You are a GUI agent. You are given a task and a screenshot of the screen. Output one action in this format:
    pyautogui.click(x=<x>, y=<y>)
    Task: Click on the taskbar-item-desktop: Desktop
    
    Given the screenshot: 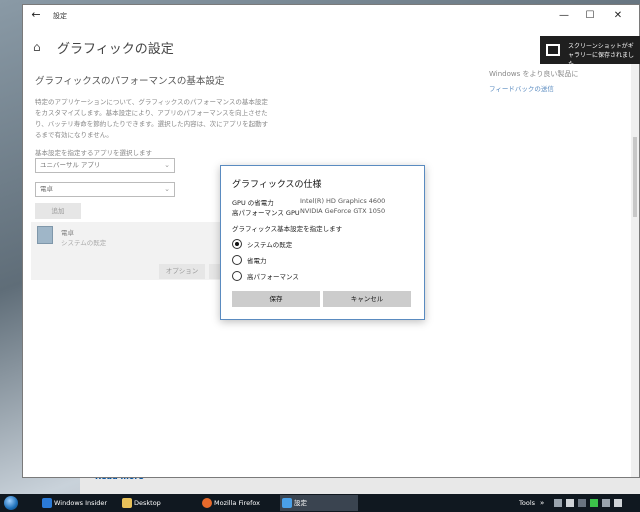 What is the action you would take?
    pyautogui.click(x=159, y=503)
    